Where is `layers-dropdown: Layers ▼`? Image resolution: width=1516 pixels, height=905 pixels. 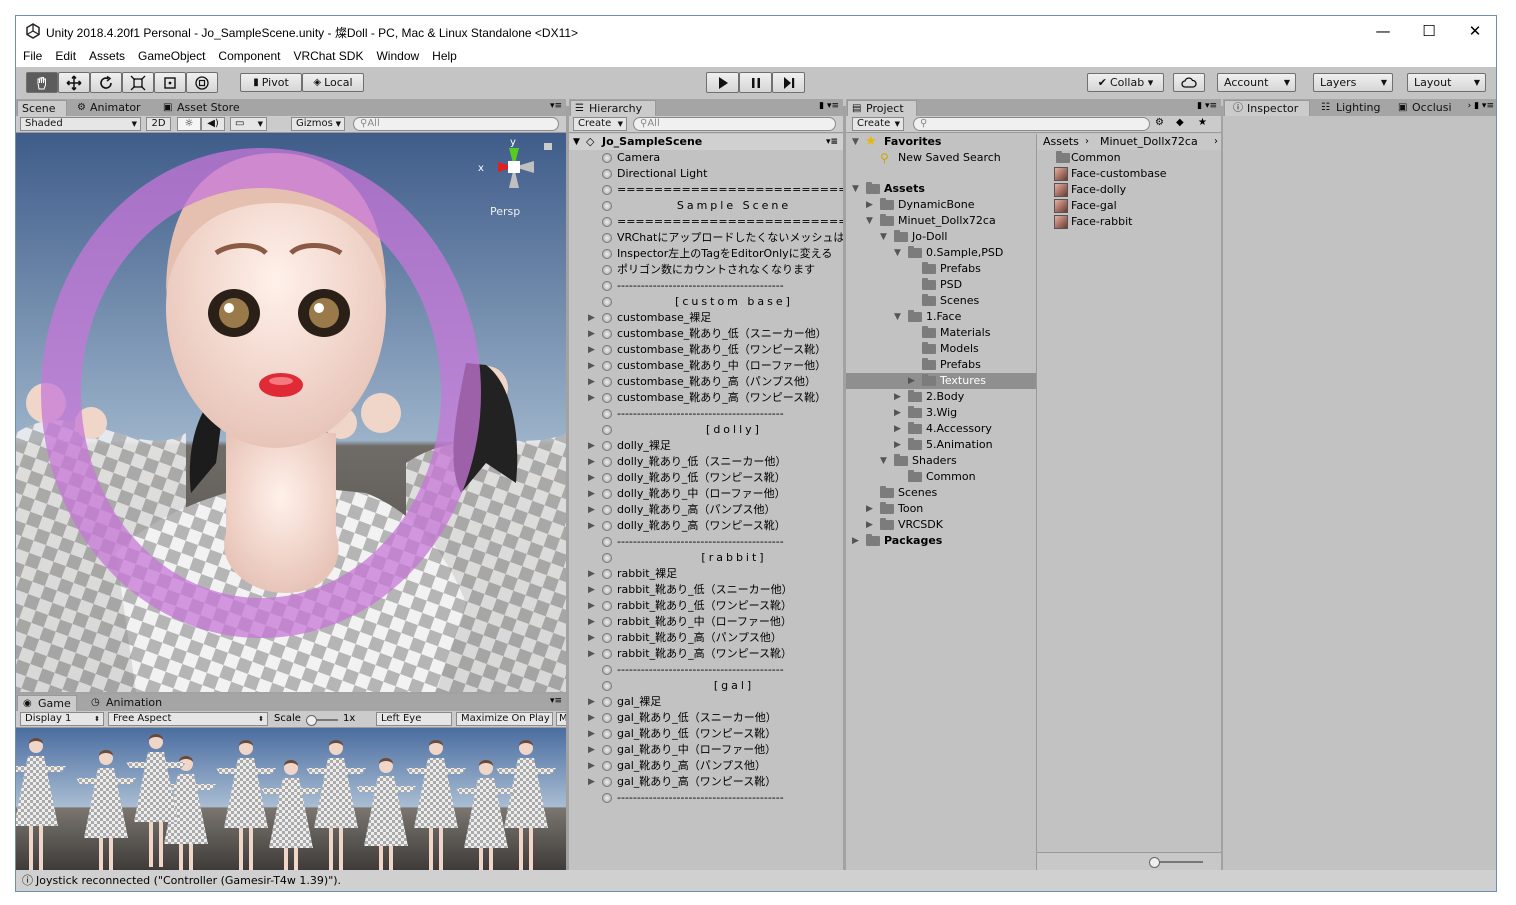 layers-dropdown: Layers ▼ is located at coordinates (1353, 82).